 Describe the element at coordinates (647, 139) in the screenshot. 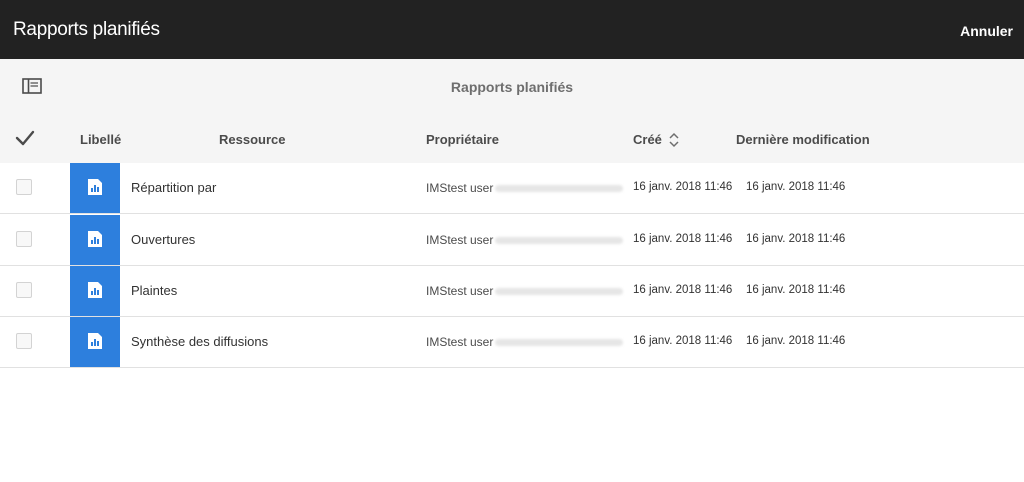

I see `column-header-created: Créé` at that location.